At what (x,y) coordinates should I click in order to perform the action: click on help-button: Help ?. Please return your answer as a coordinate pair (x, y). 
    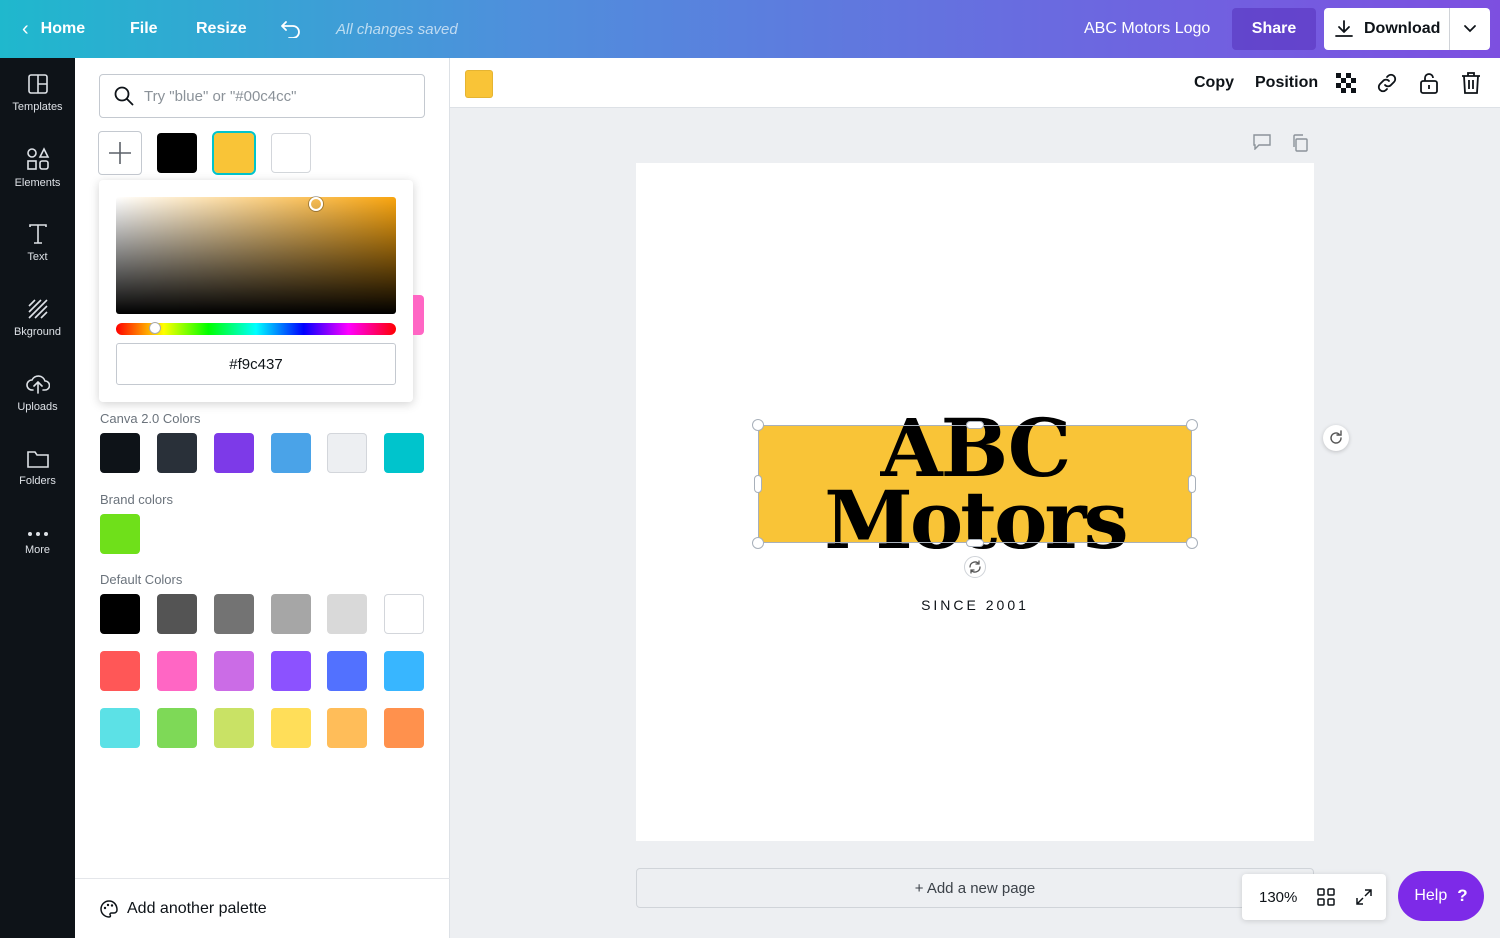
    Looking at the image, I should click on (1441, 896).